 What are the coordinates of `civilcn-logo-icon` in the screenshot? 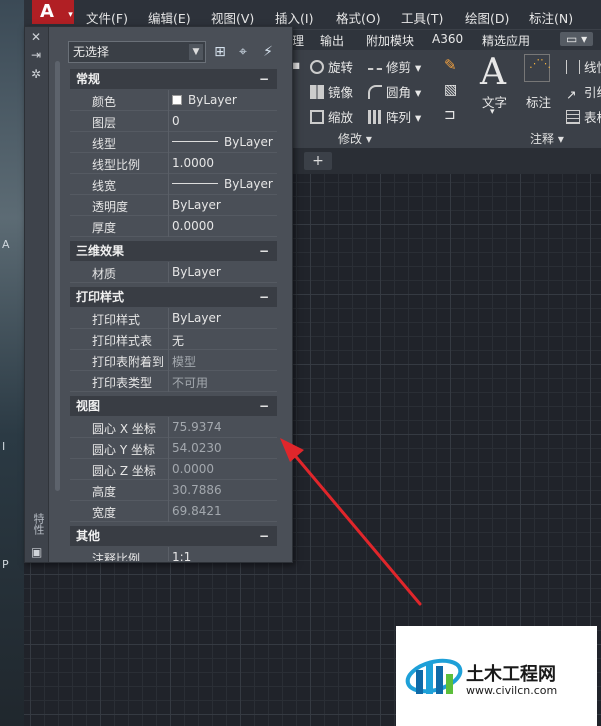 It's located at (434, 676).